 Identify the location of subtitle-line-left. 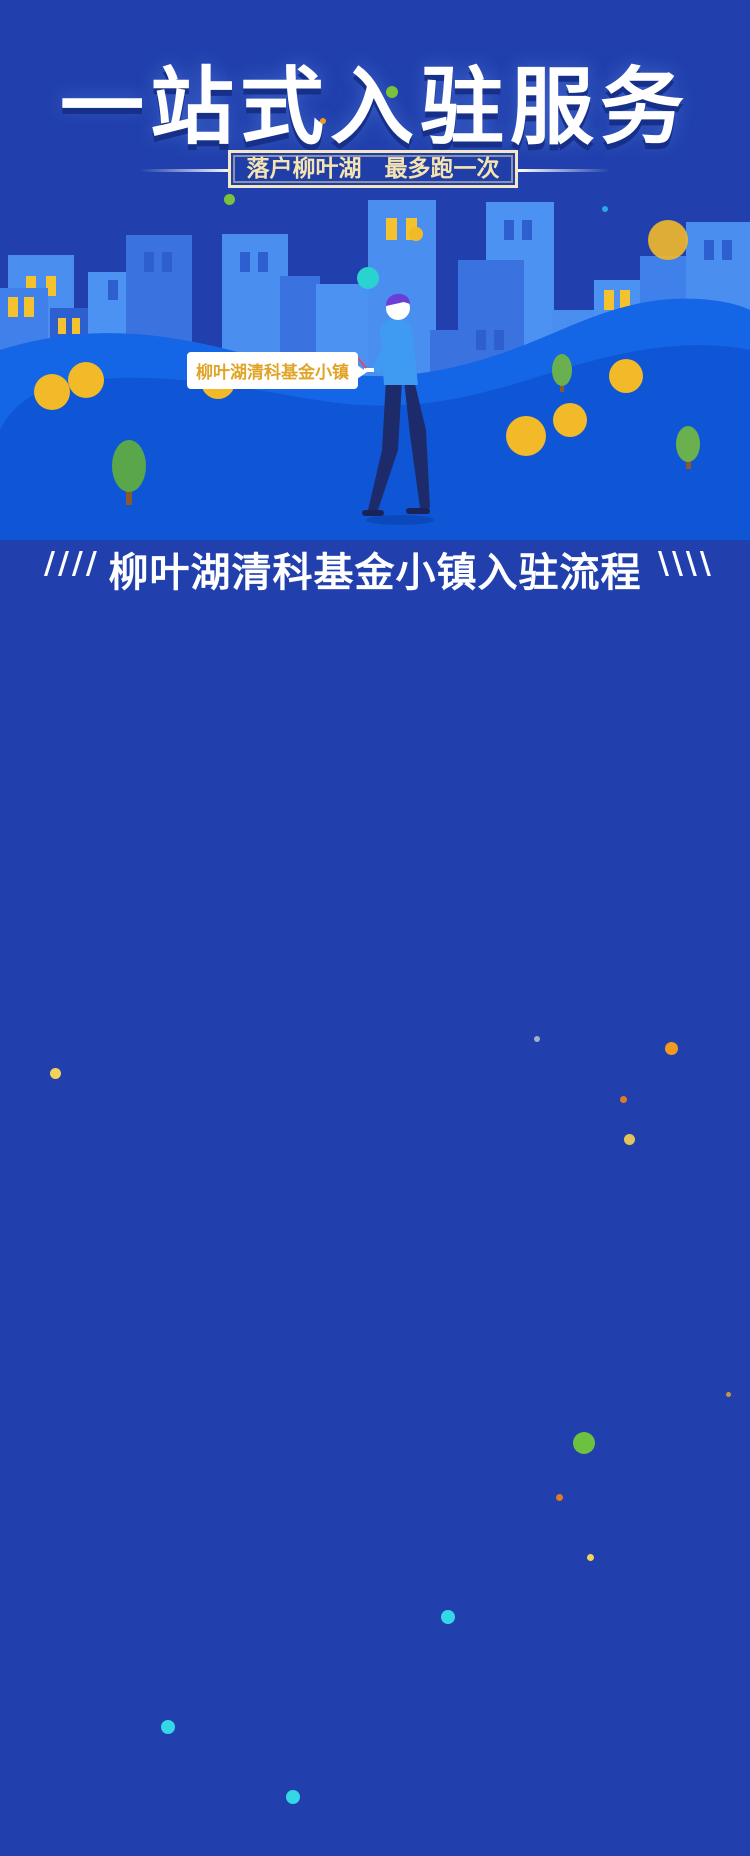
(186, 170).